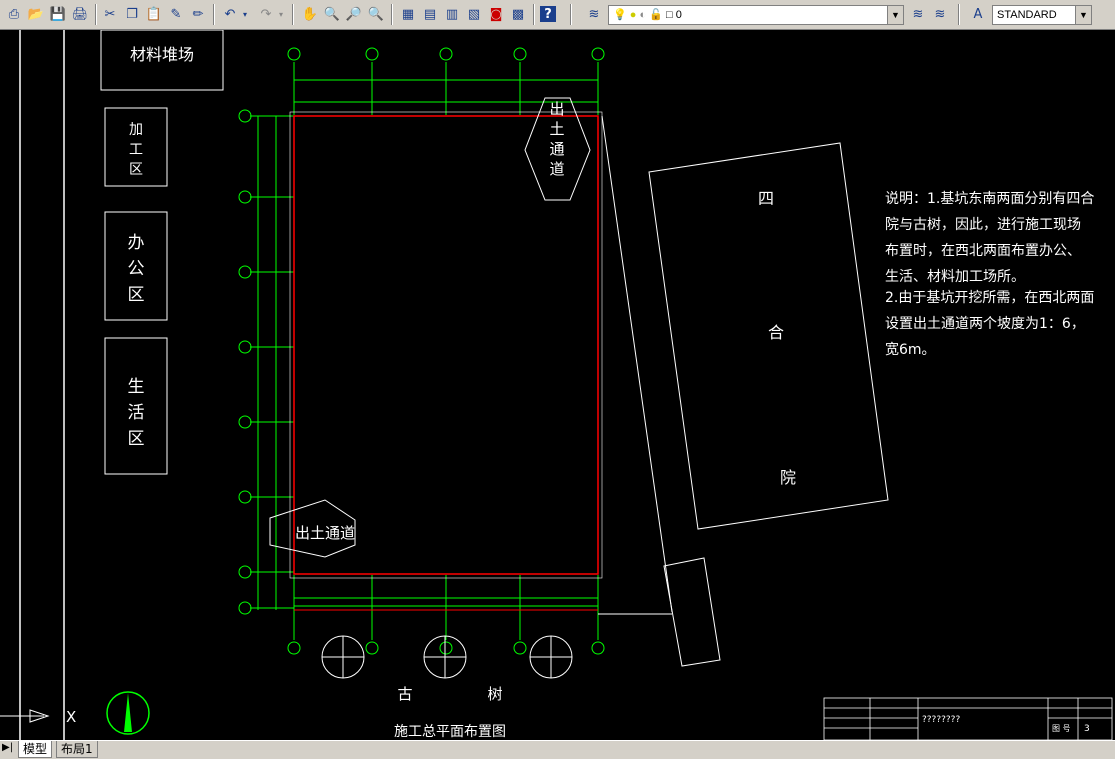  Describe the element at coordinates (978, 14) in the screenshot. I see `text-style-icon: A` at that location.